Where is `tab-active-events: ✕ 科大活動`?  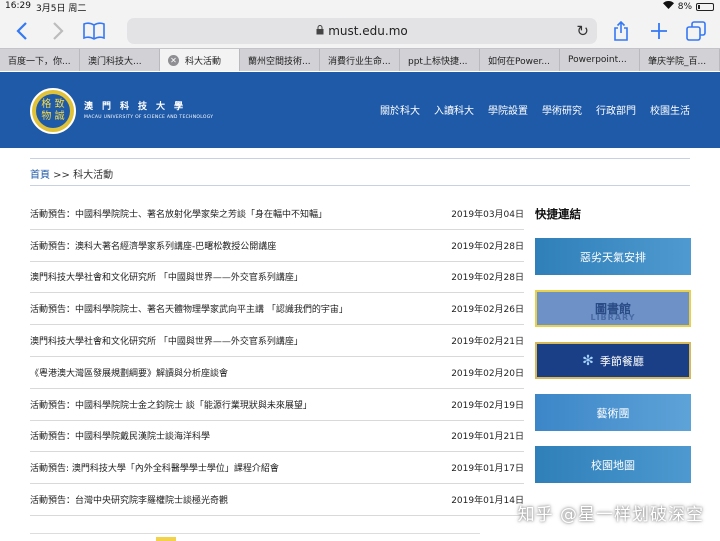
tab-active-events: ✕ 科大活動 is located at coordinates (200, 60).